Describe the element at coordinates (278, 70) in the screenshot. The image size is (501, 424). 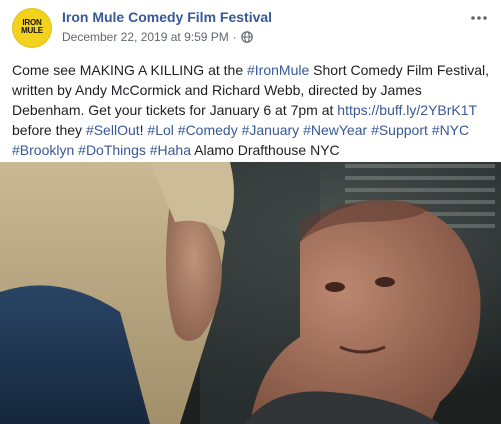
I see `hashtag-ironmule: #IronMule` at that location.